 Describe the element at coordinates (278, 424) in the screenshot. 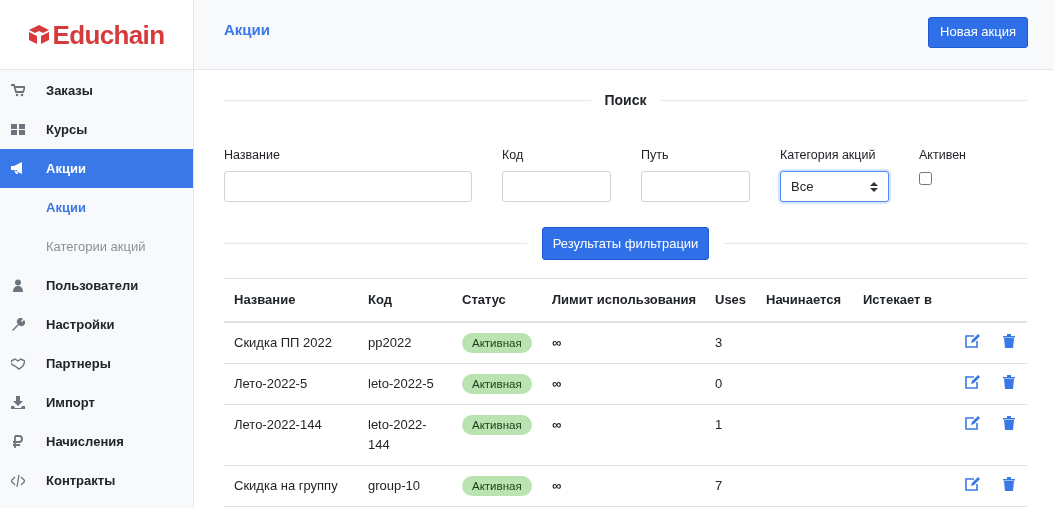

I see `promotion-name: Лето-2022-144` at that location.